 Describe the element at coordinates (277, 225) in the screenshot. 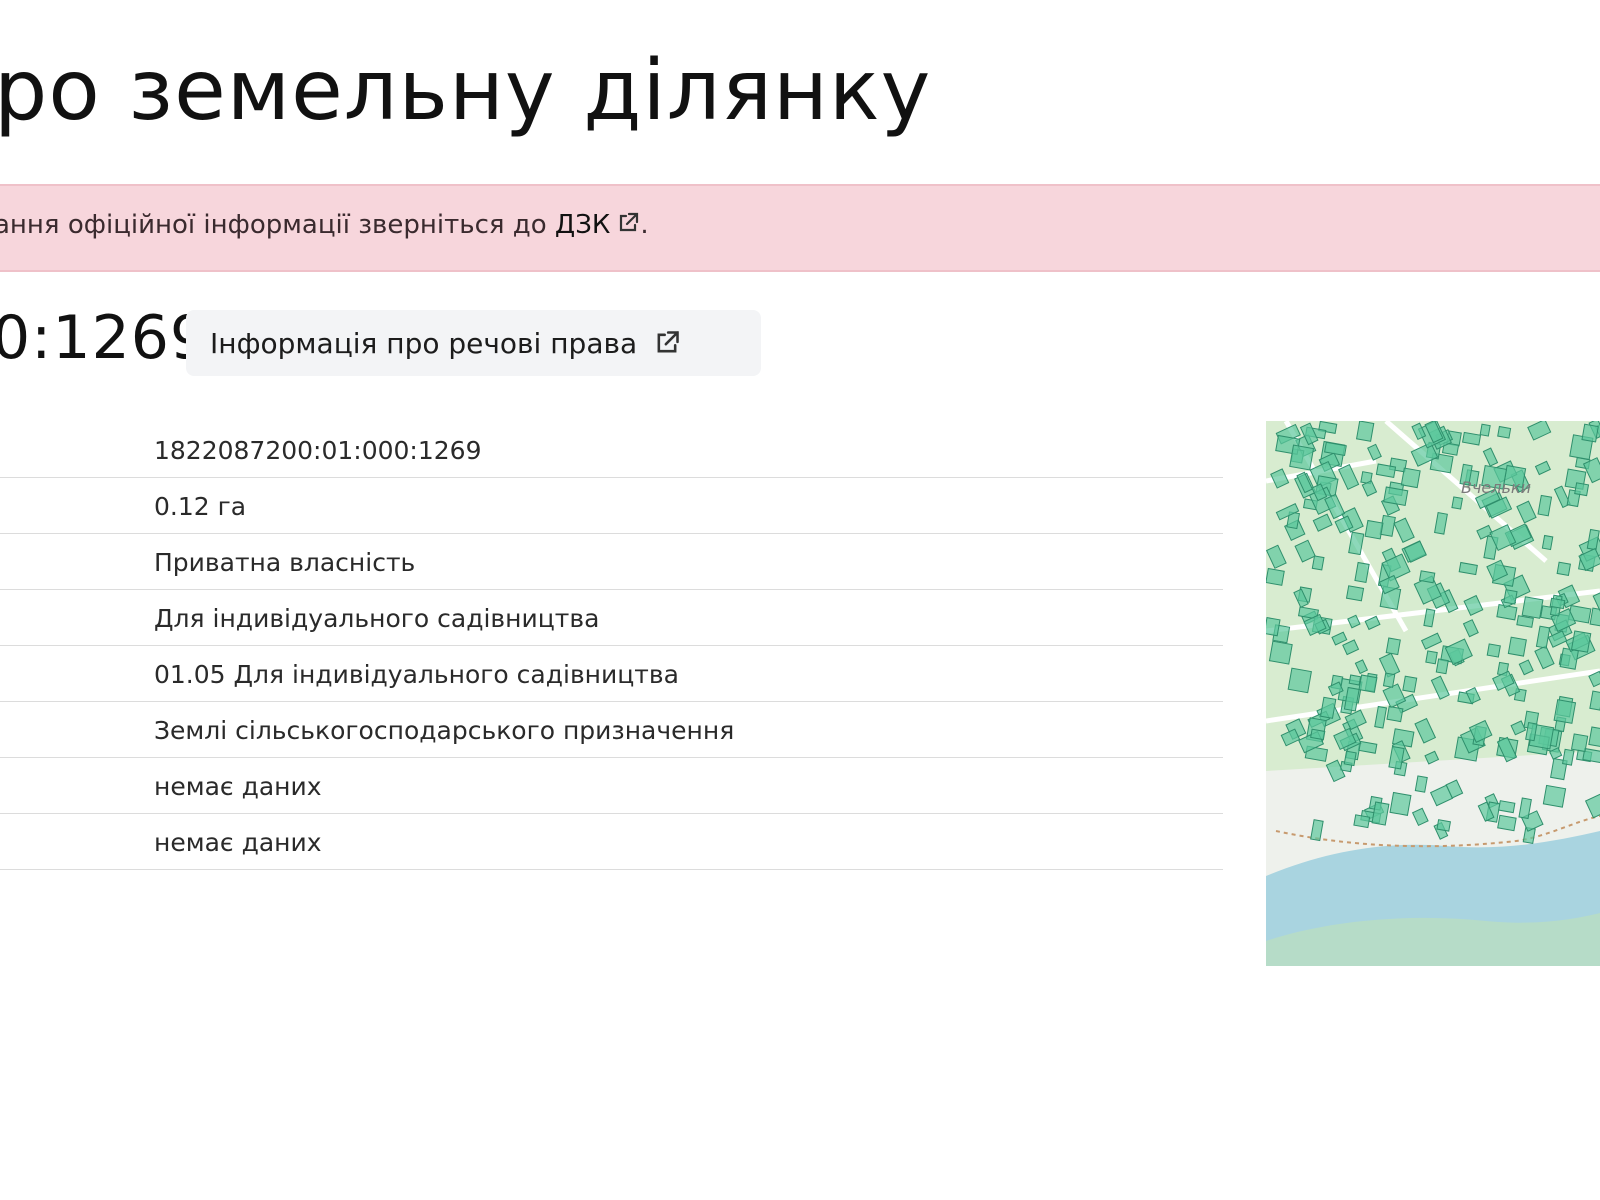

I see `alert-text: ання офіційної інформації зверніться до` at that location.